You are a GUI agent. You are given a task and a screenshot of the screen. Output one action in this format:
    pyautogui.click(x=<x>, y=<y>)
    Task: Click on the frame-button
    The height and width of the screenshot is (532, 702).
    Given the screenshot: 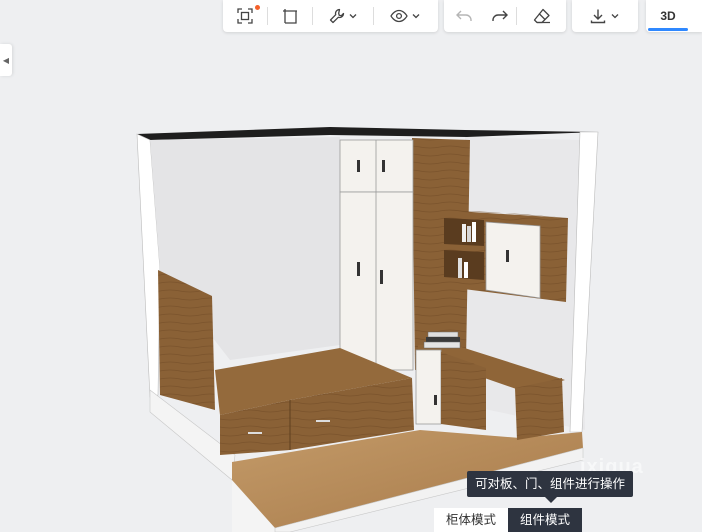 What is the action you would take?
    pyautogui.click(x=290, y=16)
    